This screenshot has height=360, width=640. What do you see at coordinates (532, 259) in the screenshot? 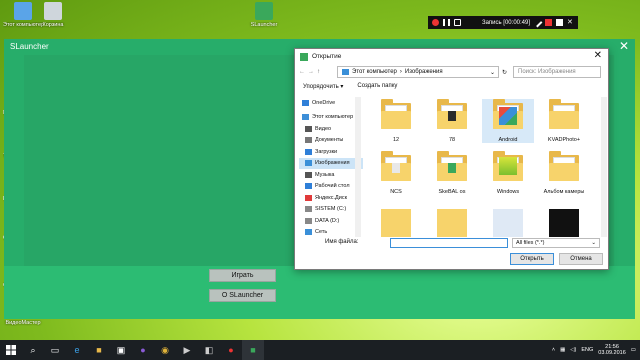
I see `open-button: Открыть` at bounding box center [532, 259].